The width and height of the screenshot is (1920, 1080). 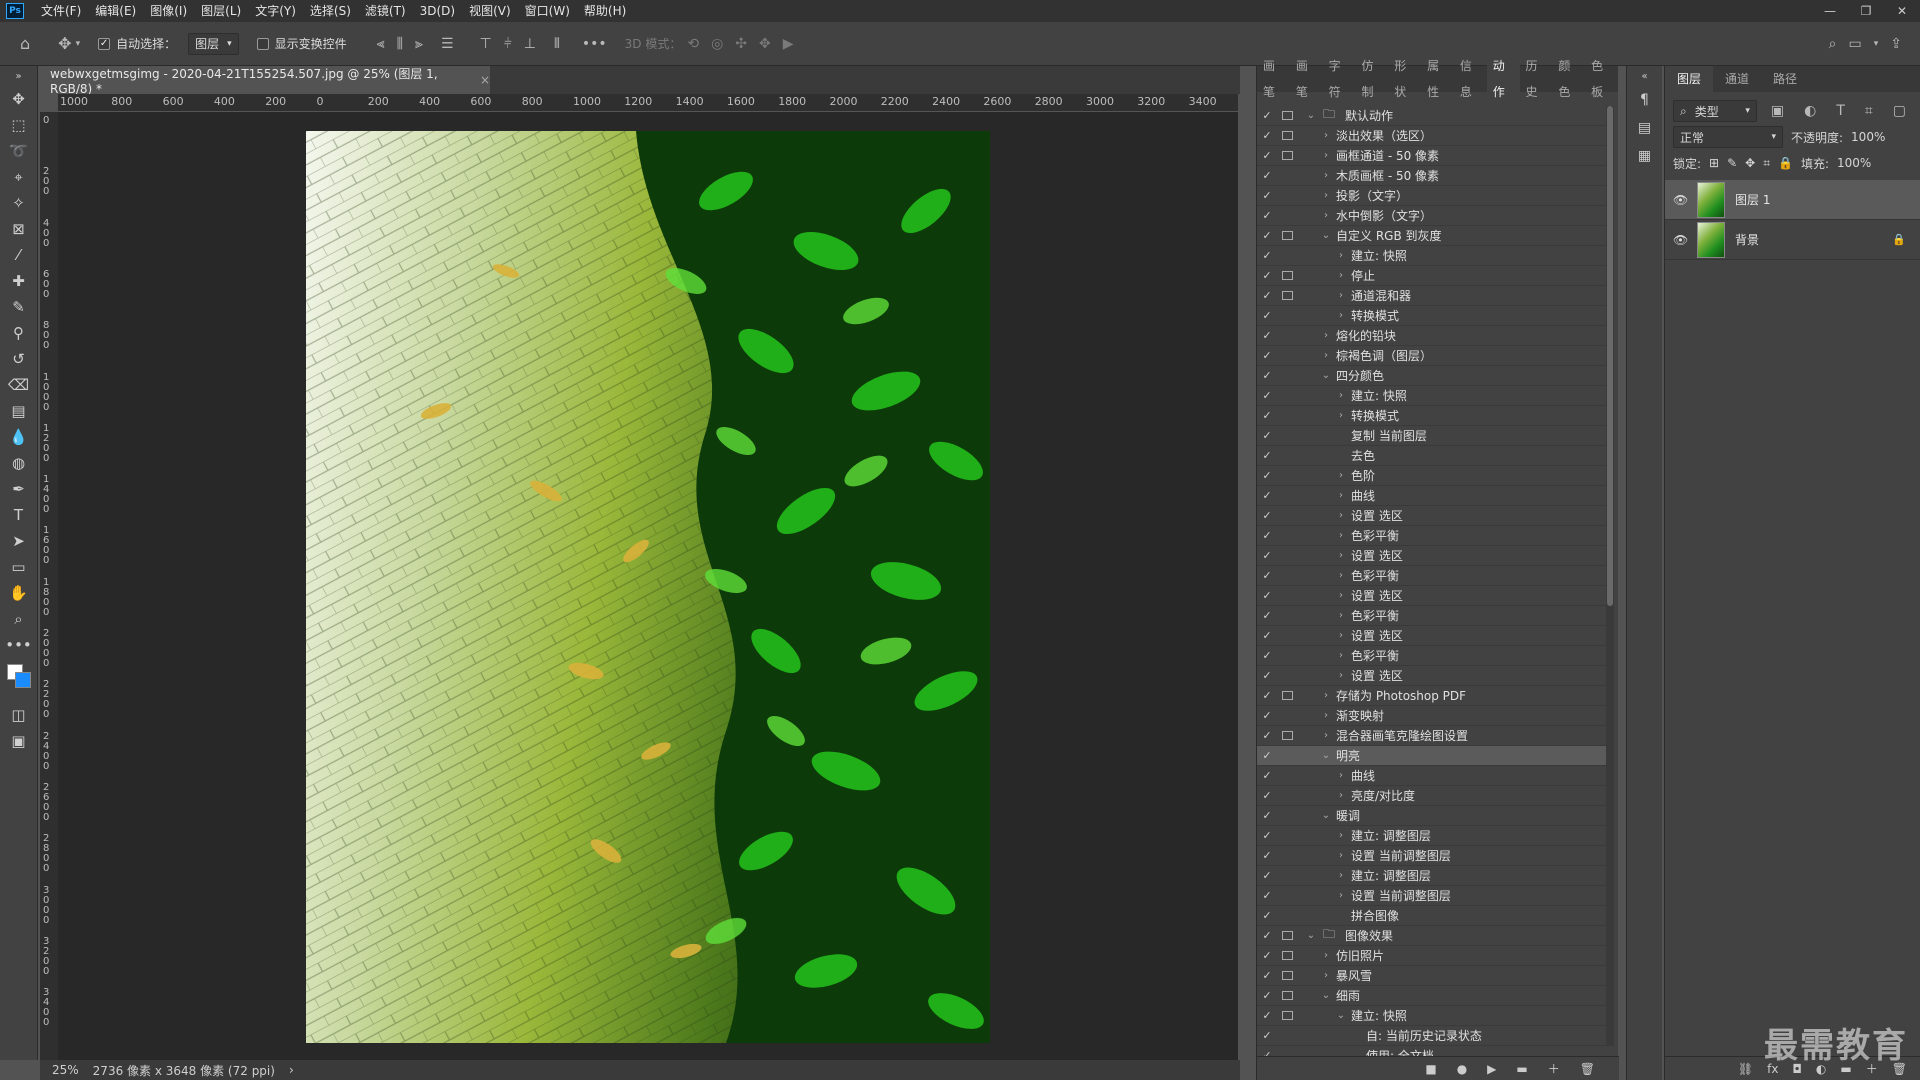 What do you see at coordinates (1432, 296) in the screenshot?
I see `action-row: ✓ › 通道混和器` at bounding box center [1432, 296].